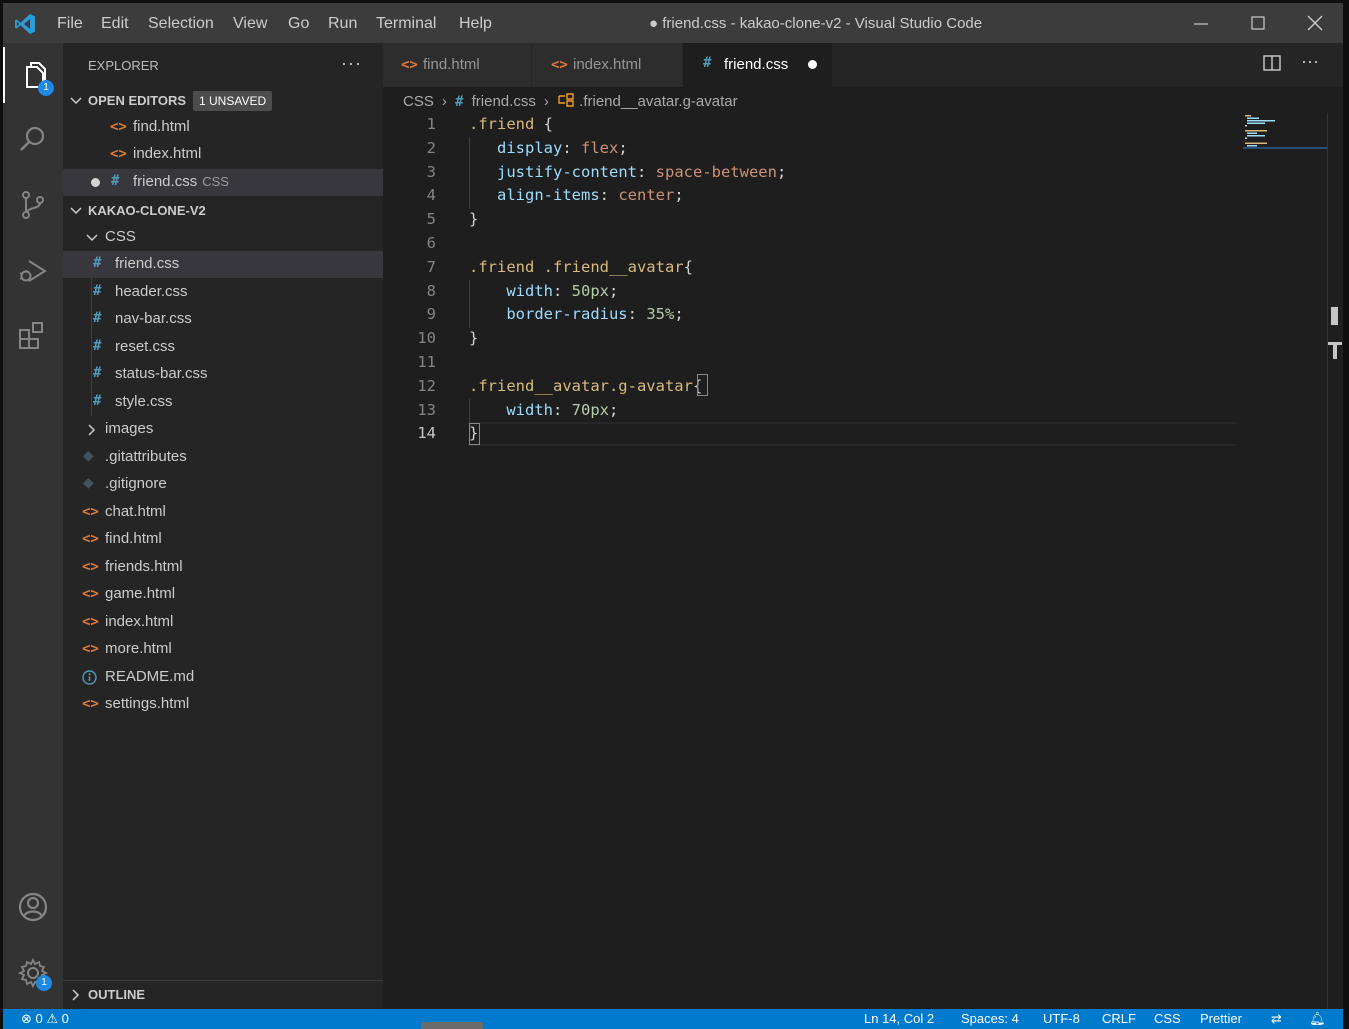  What do you see at coordinates (167, 153) in the screenshot?
I see `open-editor-name: index.html` at bounding box center [167, 153].